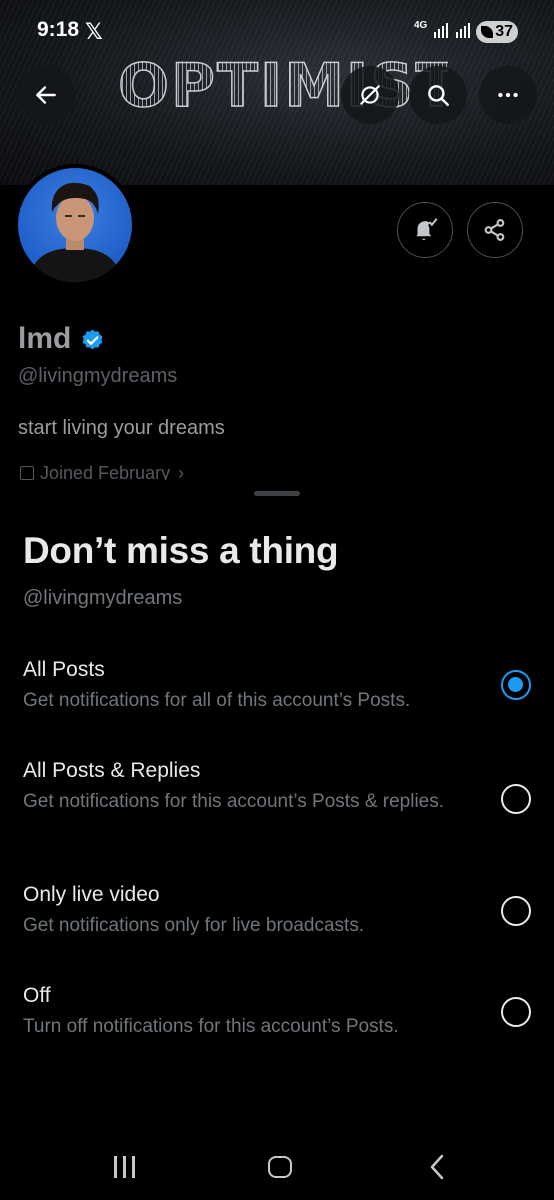 This screenshot has height=1200, width=554. I want to click on system-nav-bar, so click(277, 1165).